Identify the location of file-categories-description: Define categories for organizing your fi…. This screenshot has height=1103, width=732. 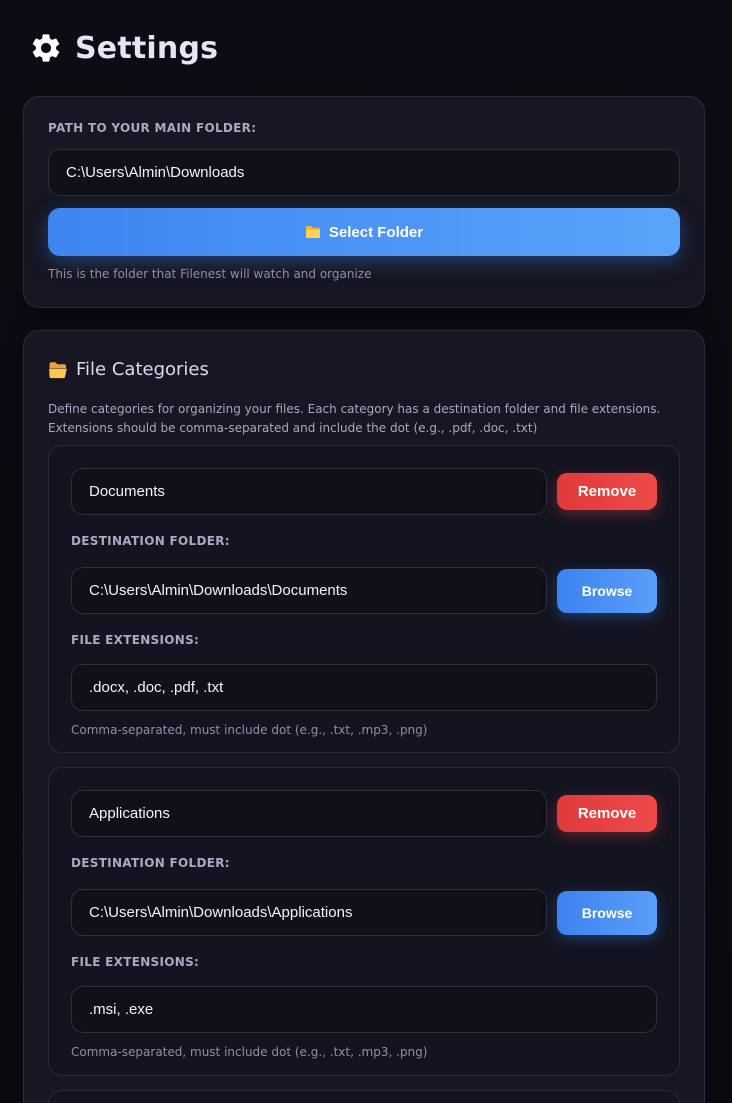
(354, 418).